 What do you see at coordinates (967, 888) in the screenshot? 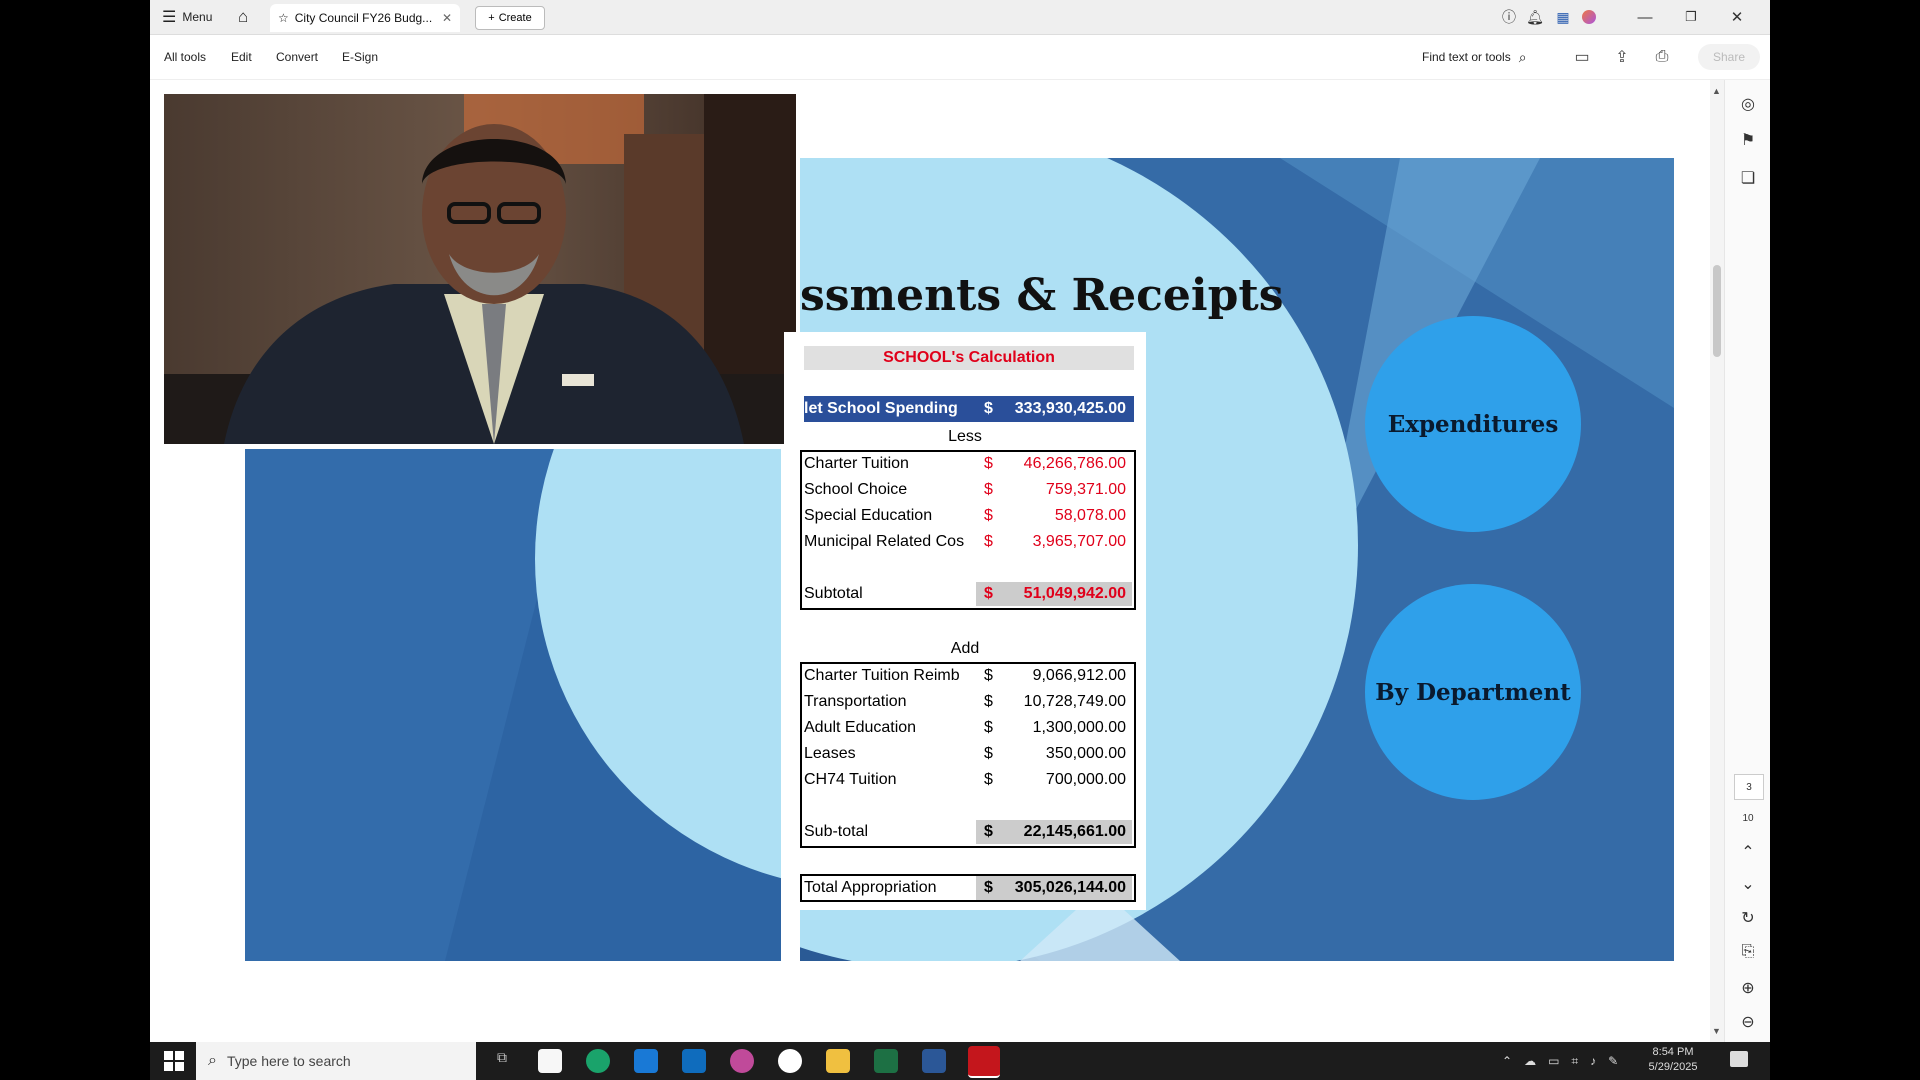
I see `total-appropriation-row: Total Appropriation $ 305,026,144.00` at bounding box center [967, 888].